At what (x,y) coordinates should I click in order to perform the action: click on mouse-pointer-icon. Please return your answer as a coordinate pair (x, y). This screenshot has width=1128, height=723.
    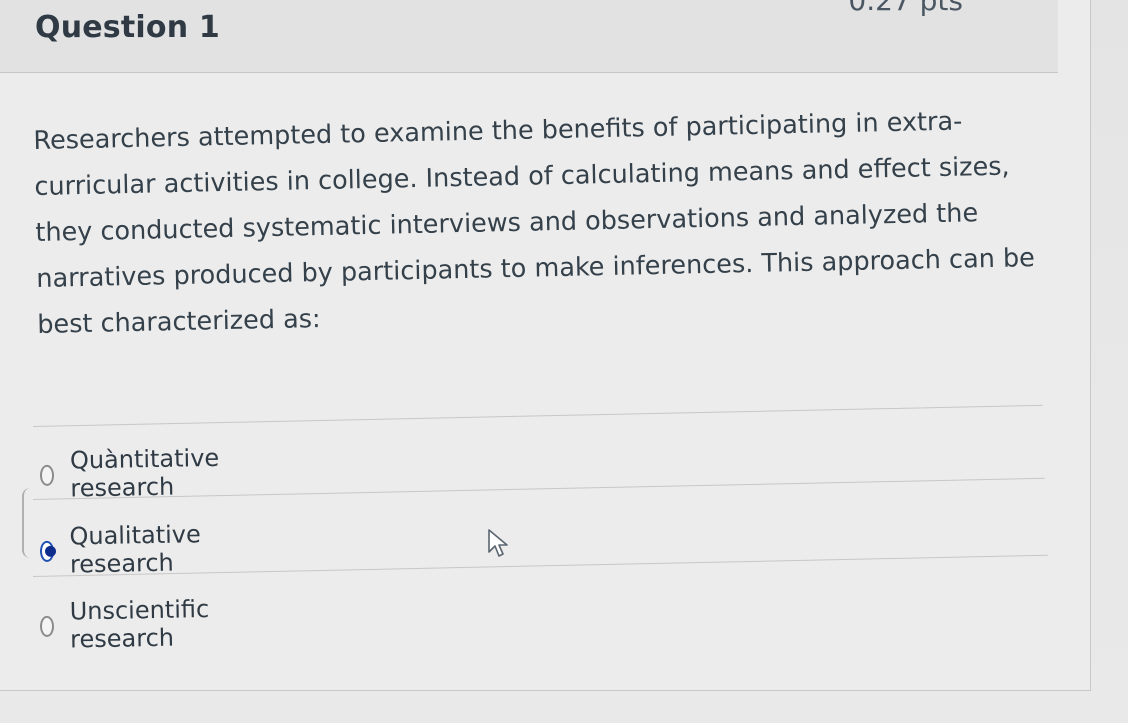
    Looking at the image, I should click on (498, 543).